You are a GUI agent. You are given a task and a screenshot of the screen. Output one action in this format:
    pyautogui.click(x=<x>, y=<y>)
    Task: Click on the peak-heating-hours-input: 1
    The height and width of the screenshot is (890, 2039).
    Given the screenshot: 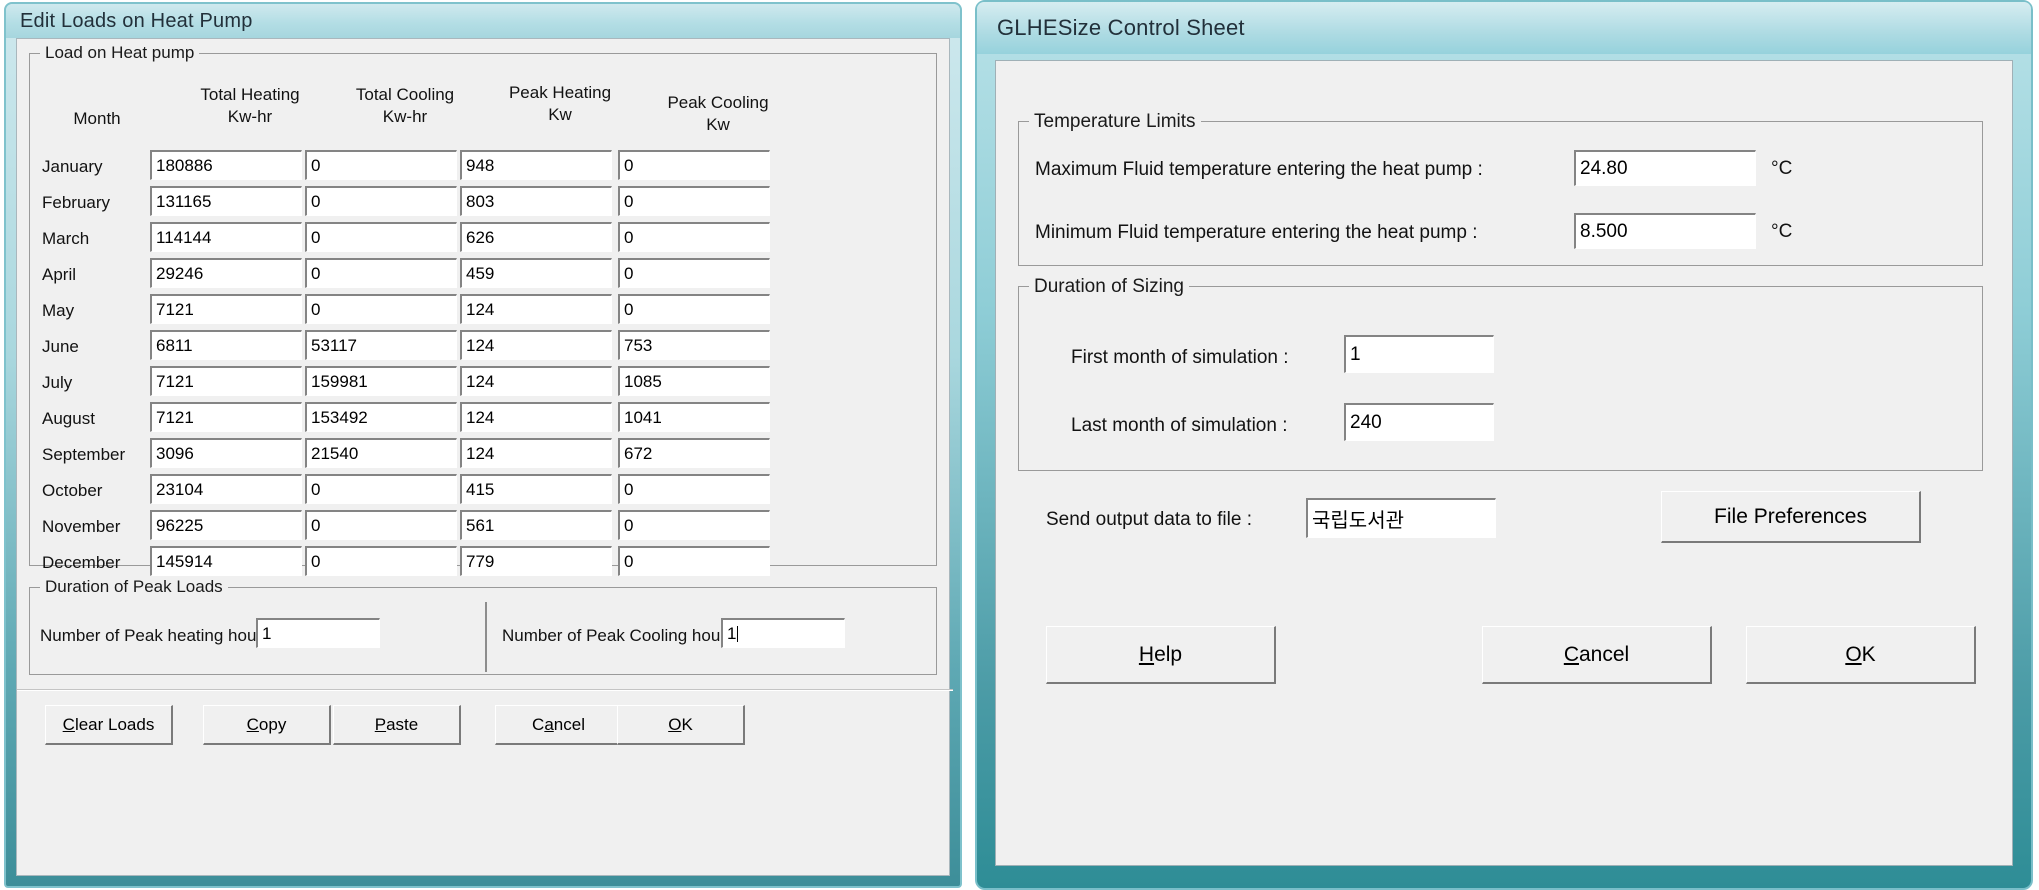 What is the action you would take?
    pyautogui.click(x=318, y=633)
    